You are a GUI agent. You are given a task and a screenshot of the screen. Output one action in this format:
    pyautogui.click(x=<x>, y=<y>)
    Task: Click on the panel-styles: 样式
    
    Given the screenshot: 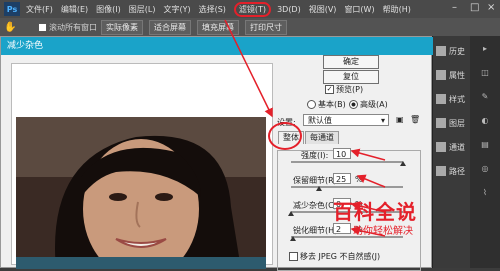 What is the action you would take?
    pyautogui.click(x=452, y=99)
    